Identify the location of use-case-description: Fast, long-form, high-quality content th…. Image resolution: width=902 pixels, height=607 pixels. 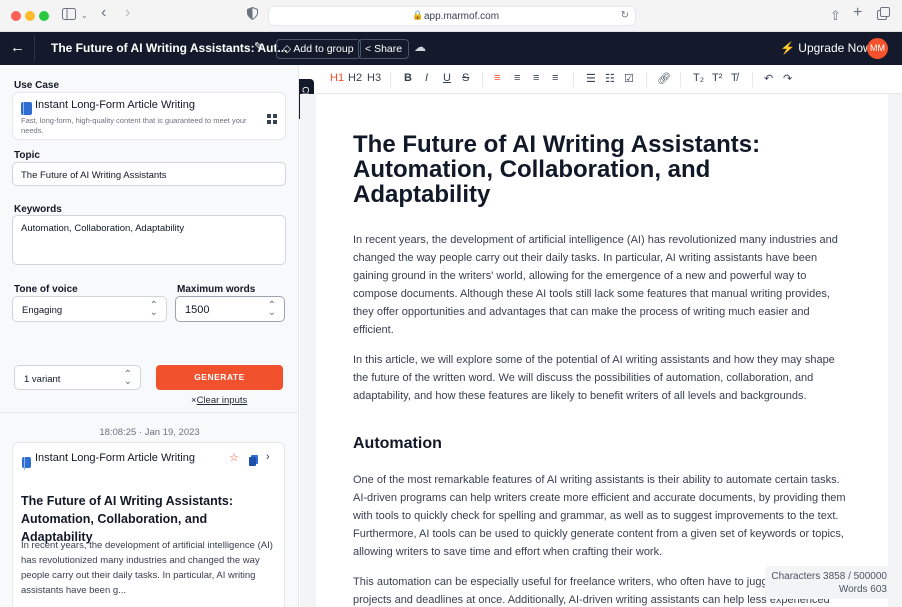
(134, 125).